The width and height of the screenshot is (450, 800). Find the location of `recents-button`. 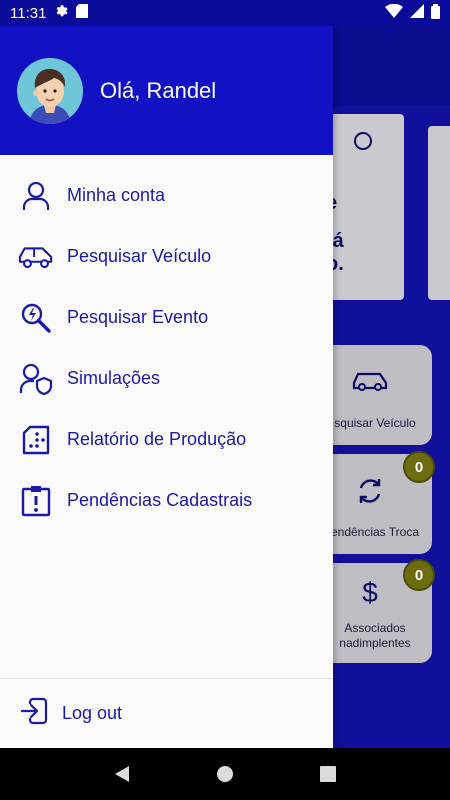

recents-button is located at coordinates (328, 774).